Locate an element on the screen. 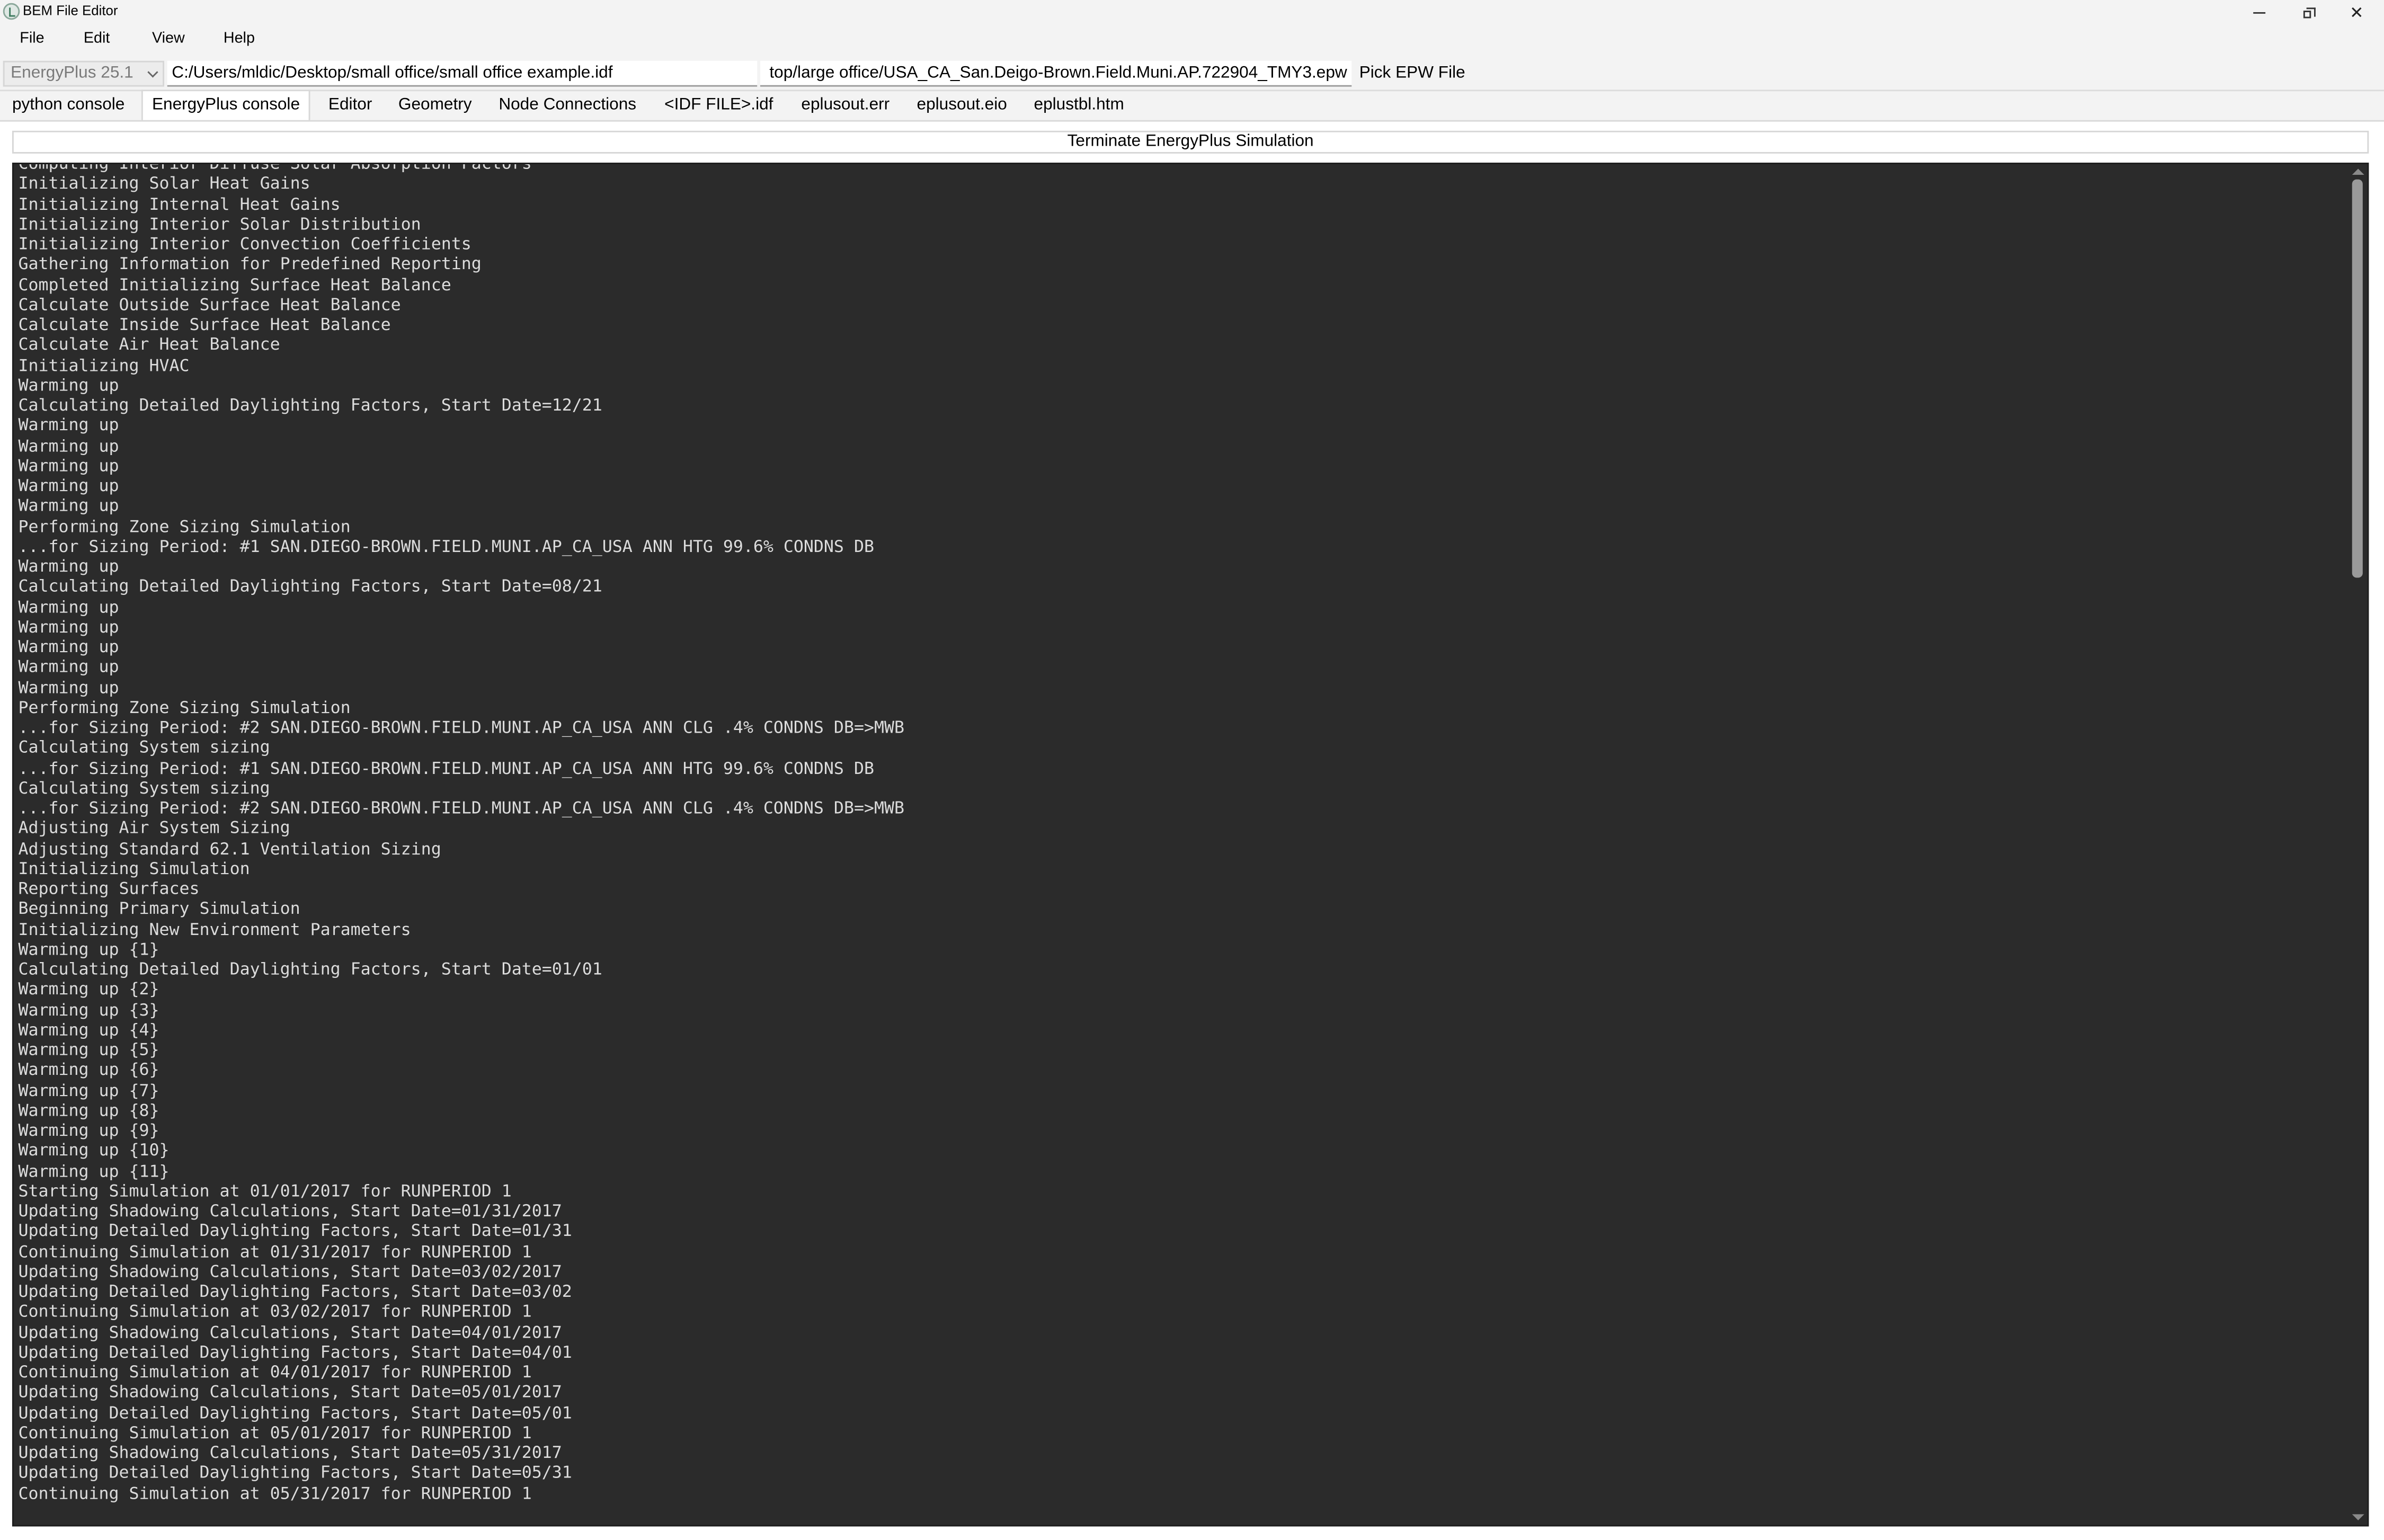 This screenshot has height=1540, width=2384. restore-button is located at coordinates (2309, 12).